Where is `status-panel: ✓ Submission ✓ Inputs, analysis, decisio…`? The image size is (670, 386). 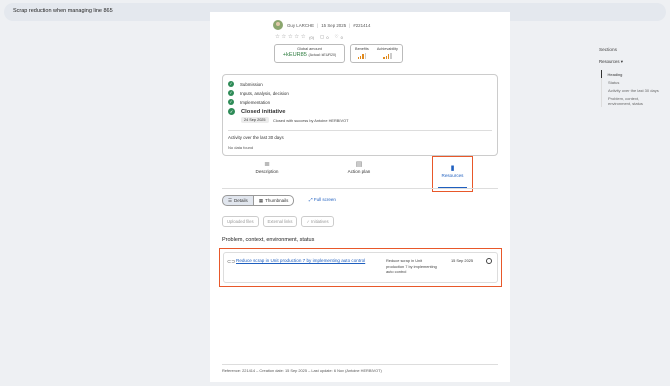
status-panel: ✓ Submission ✓ Inputs, analysis, decisio… is located at coordinates (360, 115).